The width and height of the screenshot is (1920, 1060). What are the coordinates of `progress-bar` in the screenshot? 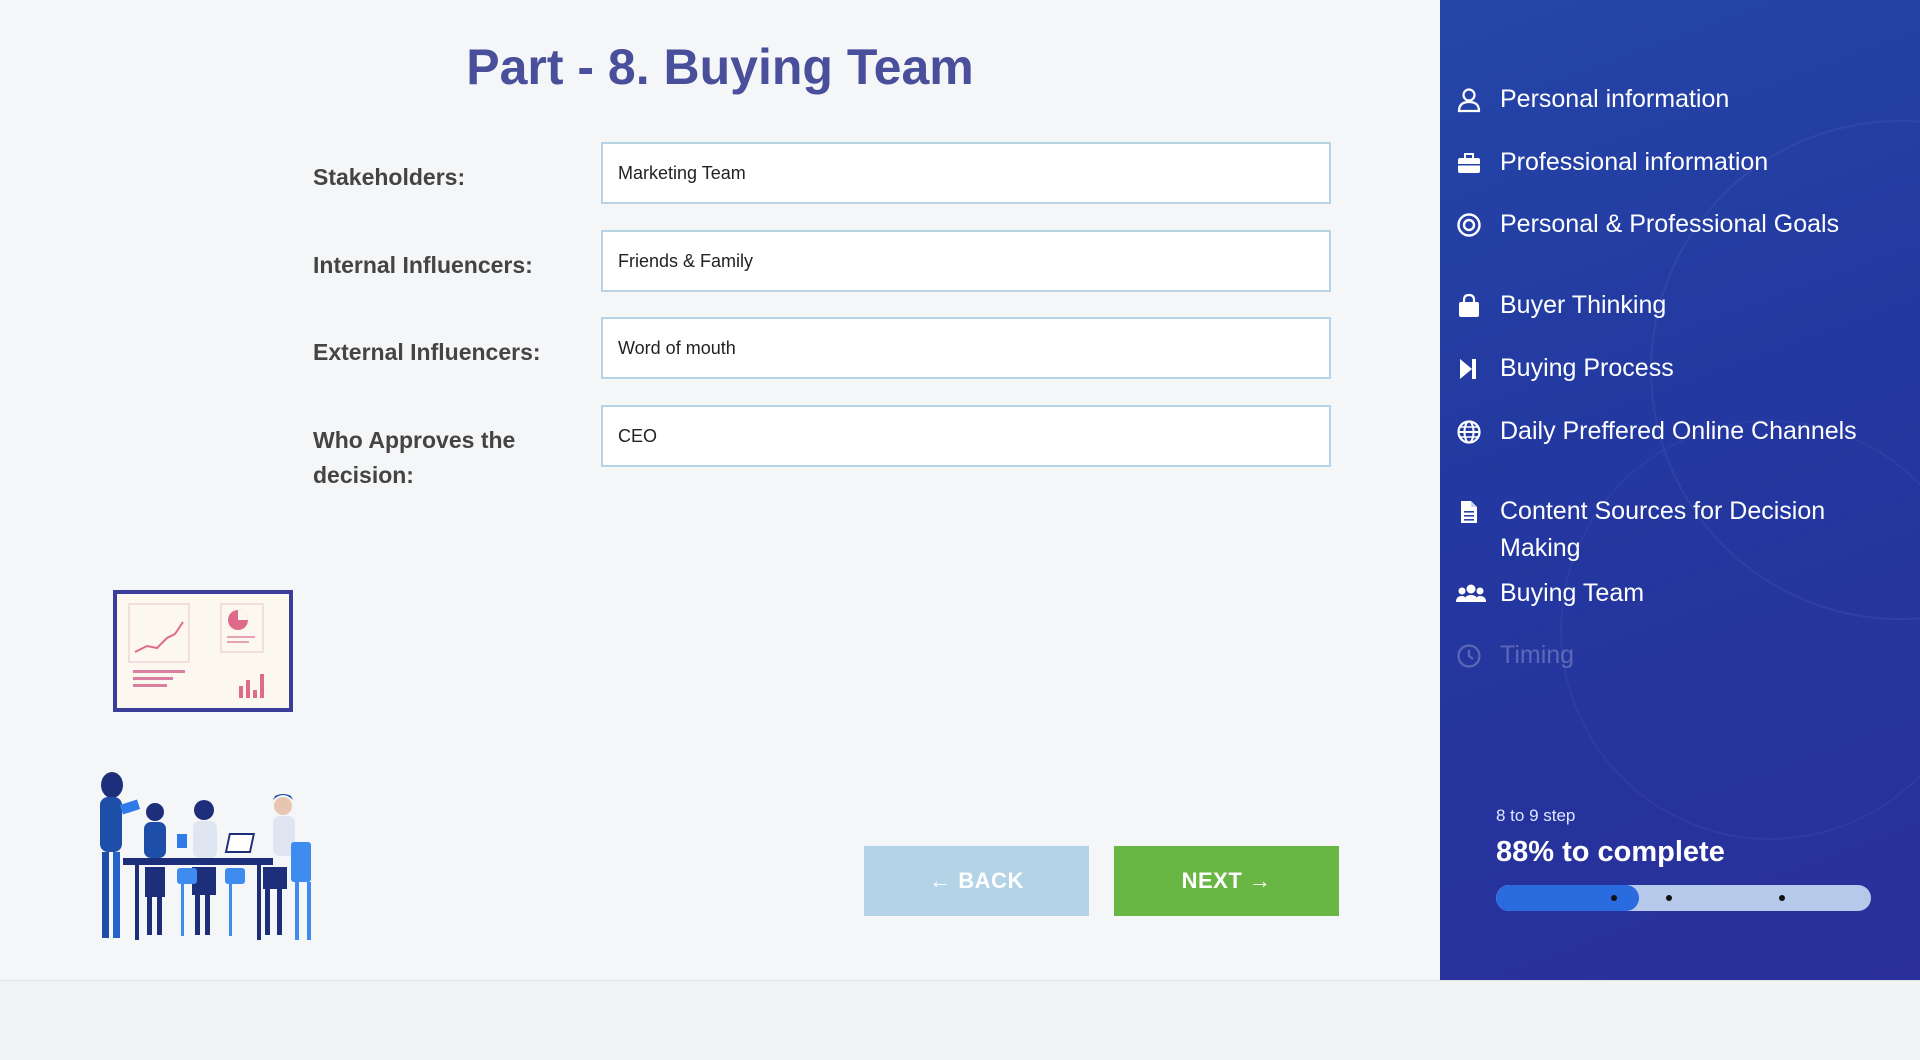 It's located at (1683, 898).